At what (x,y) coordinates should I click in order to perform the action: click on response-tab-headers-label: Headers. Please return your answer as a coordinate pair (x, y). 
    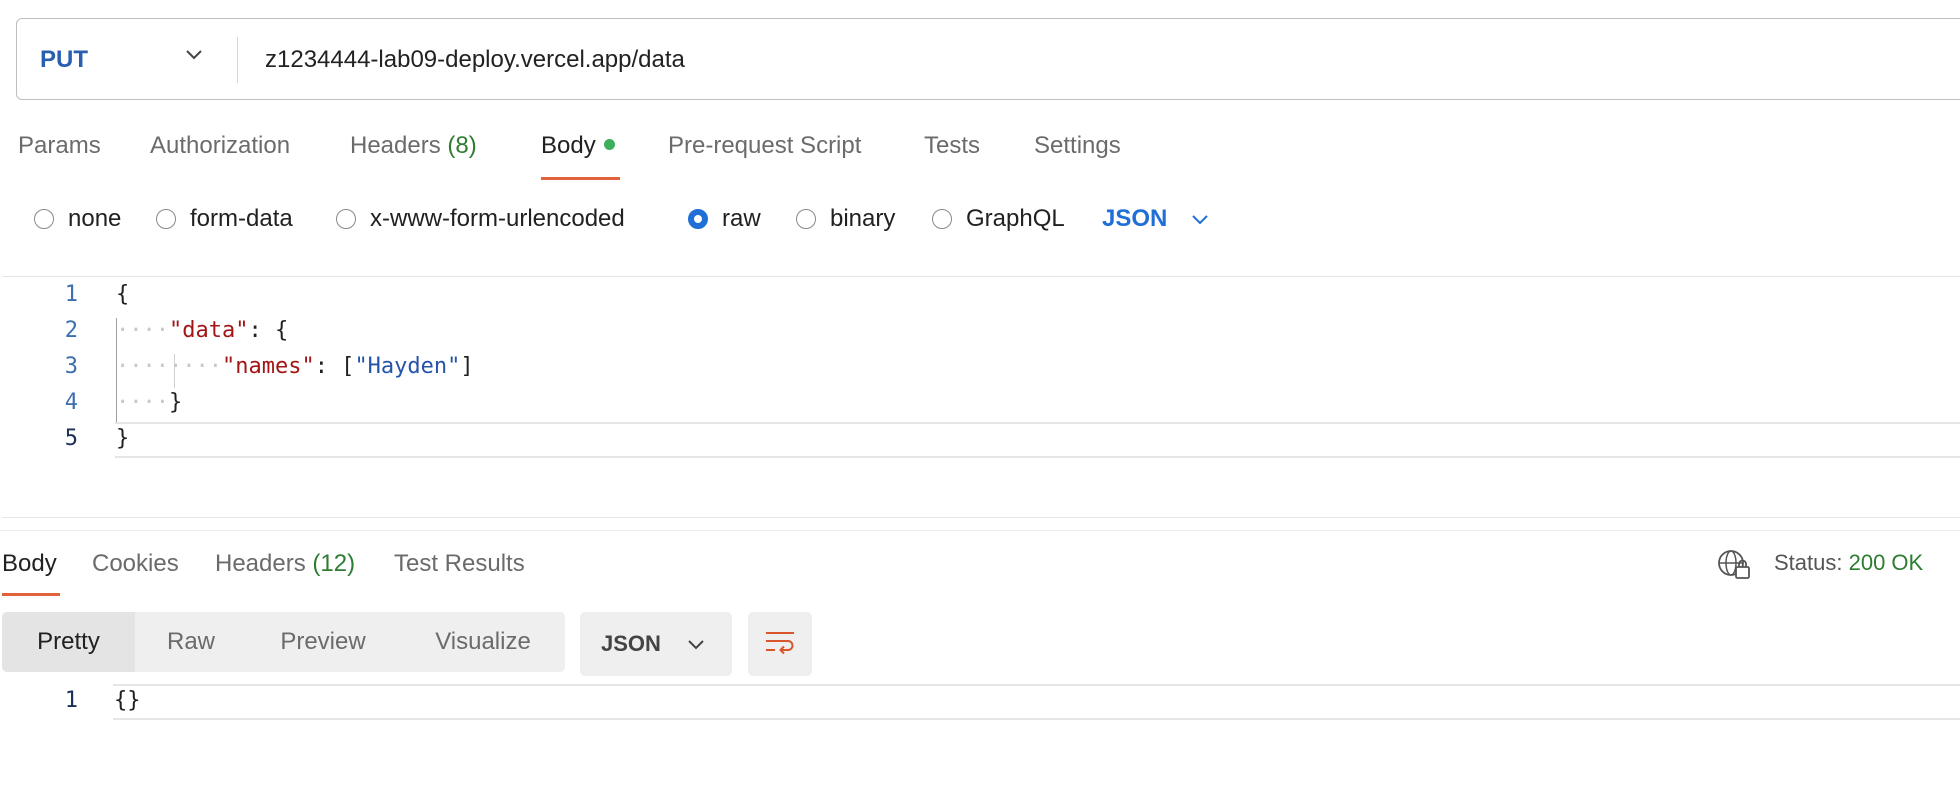
    Looking at the image, I should click on (260, 563).